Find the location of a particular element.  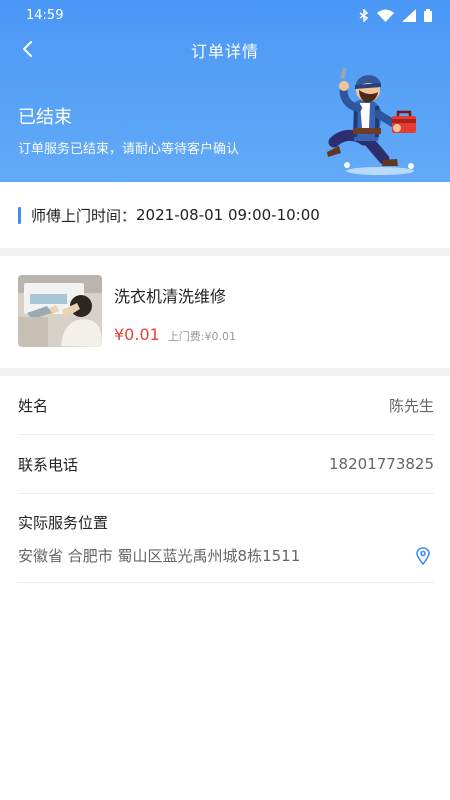

price-line: ¥0.01 上门费:¥0.01 is located at coordinates (175, 334).